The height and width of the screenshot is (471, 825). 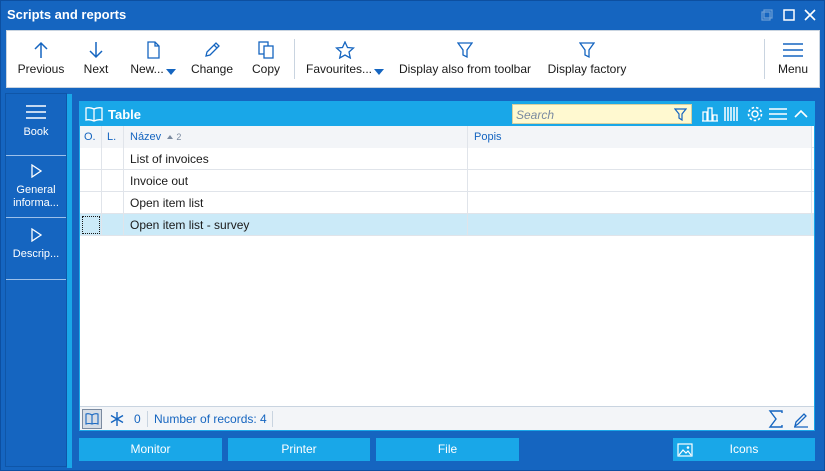 What do you see at coordinates (92, 419) in the screenshot?
I see `book-view-icon` at bounding box center [92, 419].